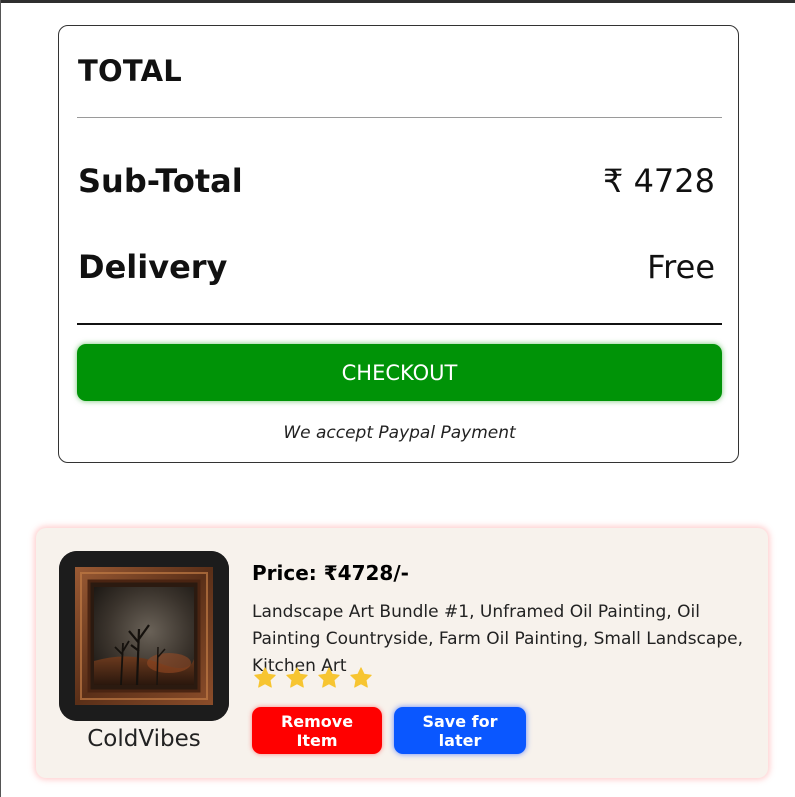  Describe the element at coordinates (144, 739) in the screenshot. I see `seller-name: ColdVibes` at that location.